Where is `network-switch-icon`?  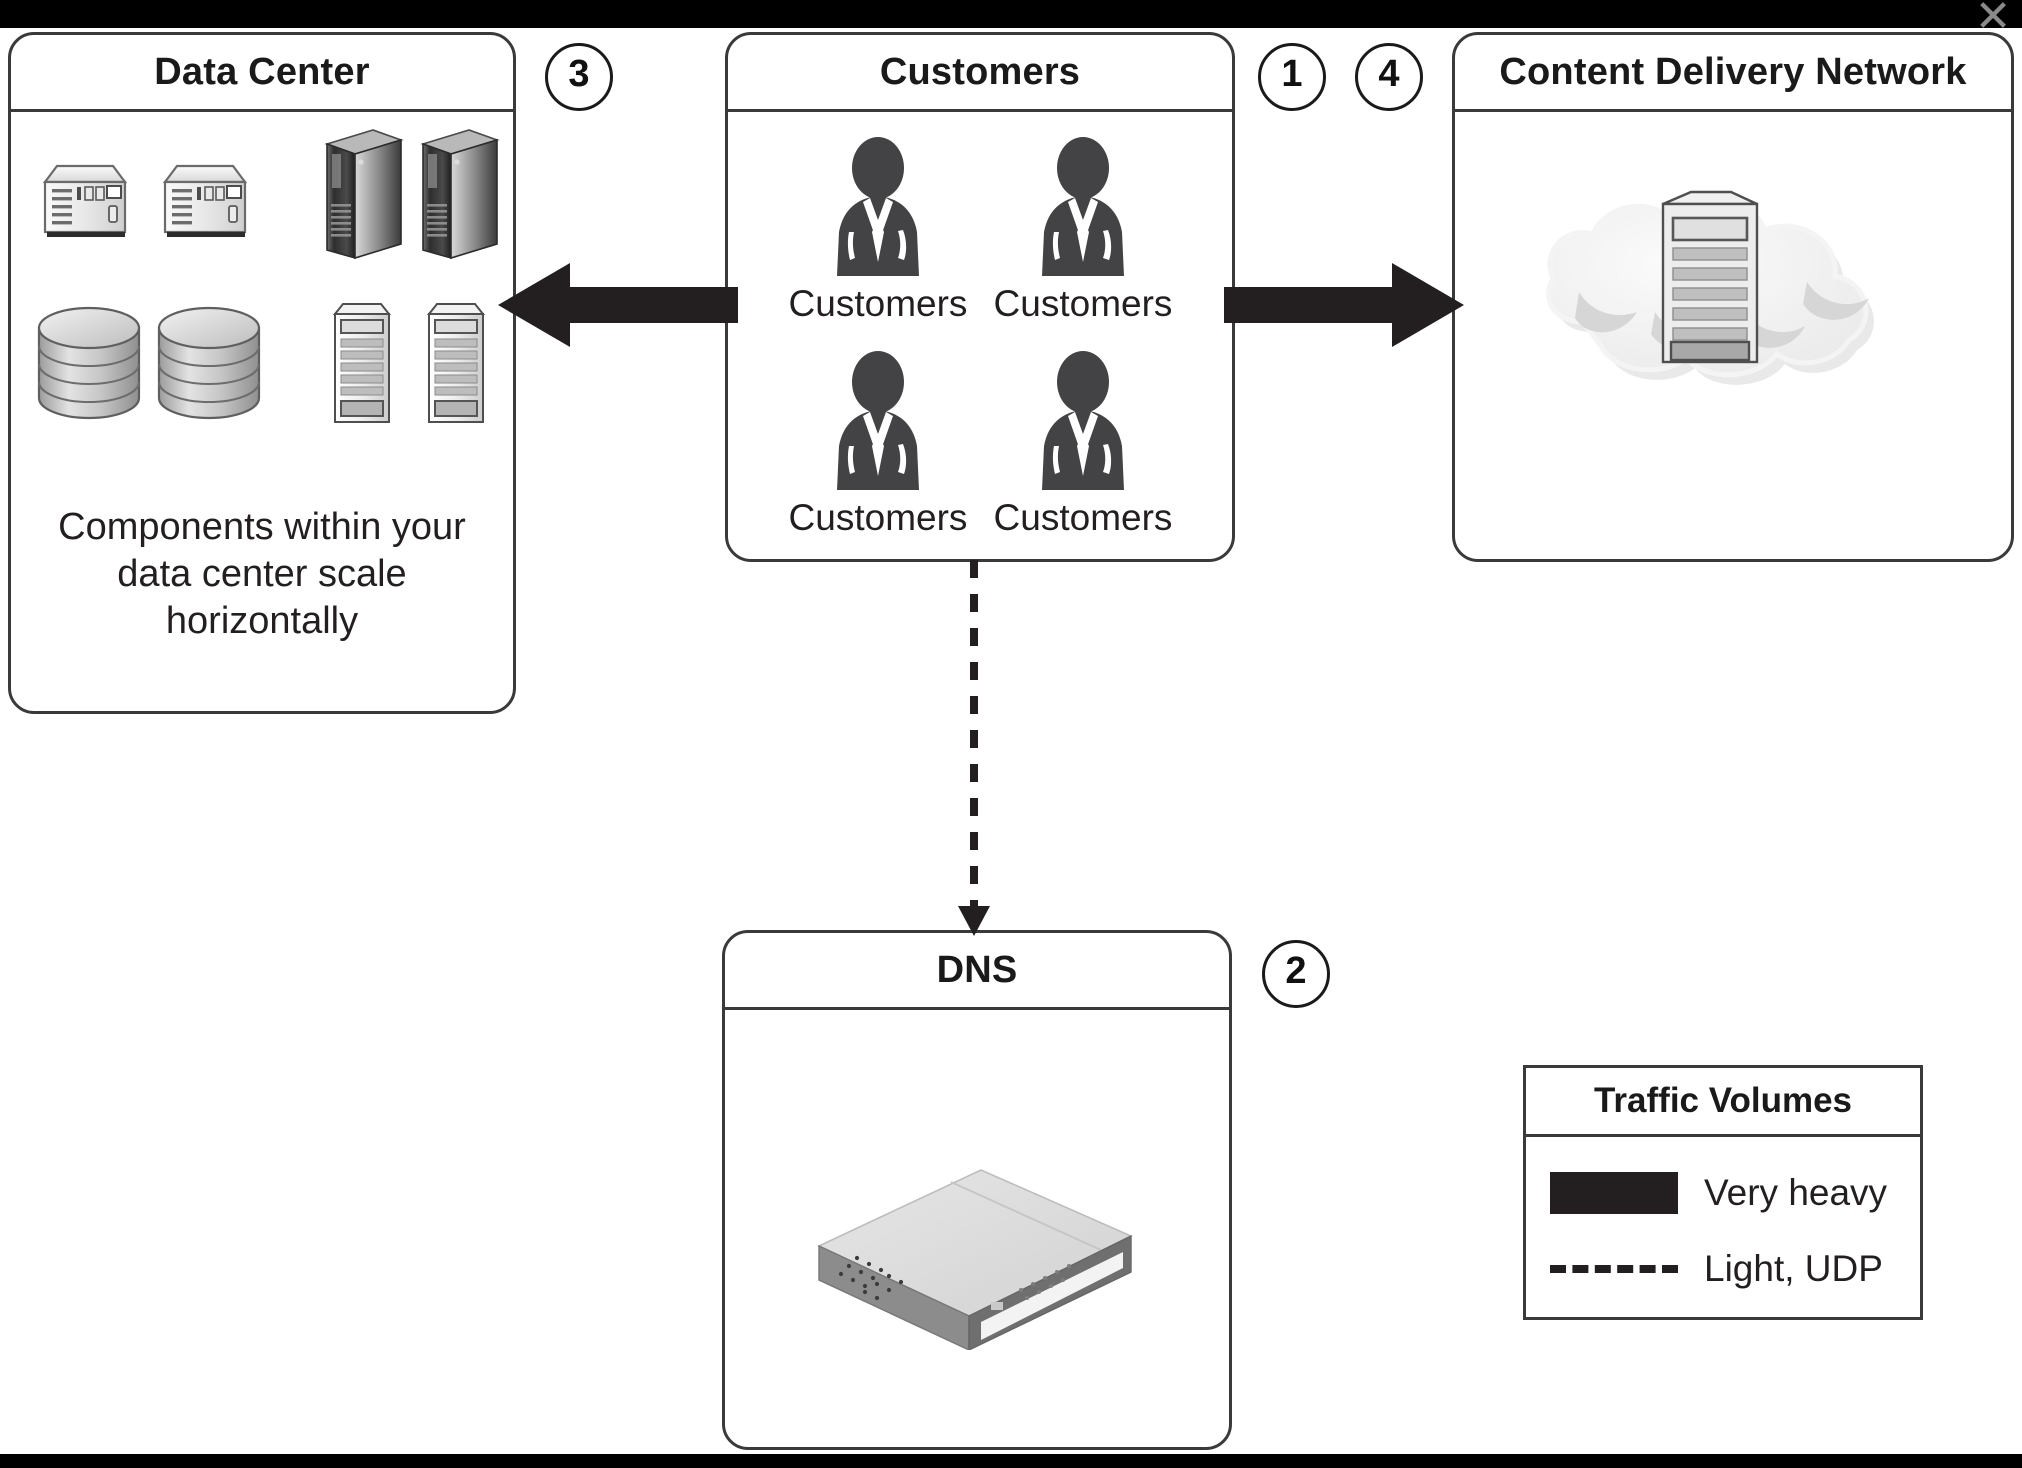
network-switch-icon is located at coordinates (975, 1252).